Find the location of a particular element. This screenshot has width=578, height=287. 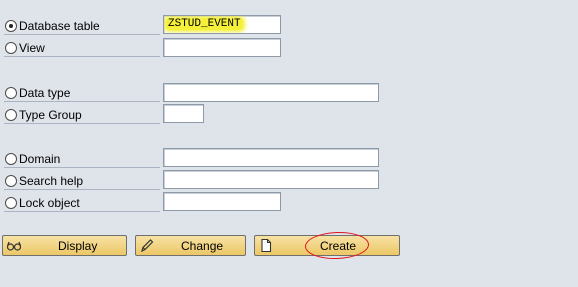

option-type-group: Type Group is located at coordinates (144, 115).